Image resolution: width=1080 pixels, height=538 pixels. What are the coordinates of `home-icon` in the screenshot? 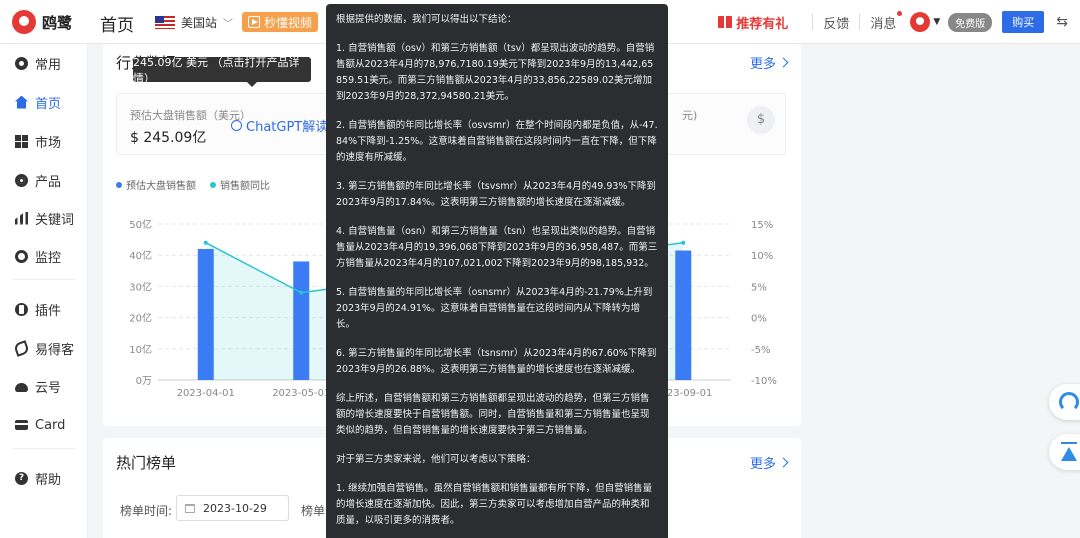 It's located at (21, 102).